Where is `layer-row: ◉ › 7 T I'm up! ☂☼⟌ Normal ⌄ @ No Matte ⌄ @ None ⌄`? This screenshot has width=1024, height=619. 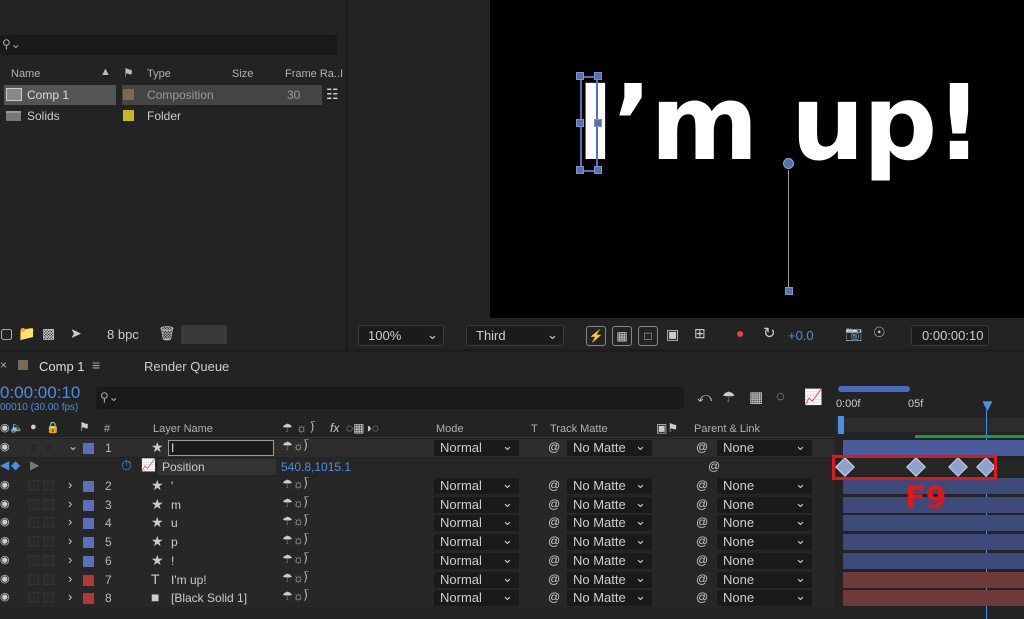 layer-row: ◉ › 7 T I'm up! ☂☼⟌ Normal ⌄ @ No Matte ⌄ @ None ⌄ is located at coordinates (417, 579).